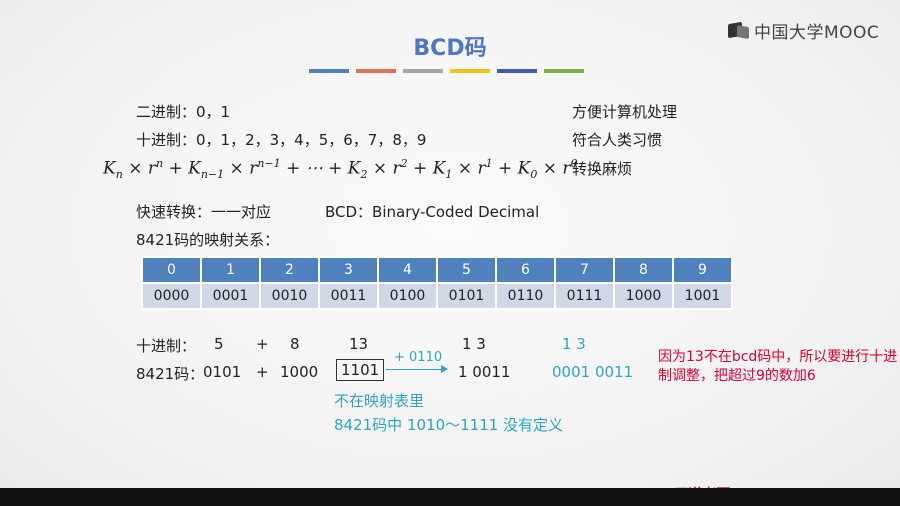 The image size is (900, 506). Describe the element at coordinates (289, 296) in the screenshot. I see `table-cell-code: 0010` at that location.